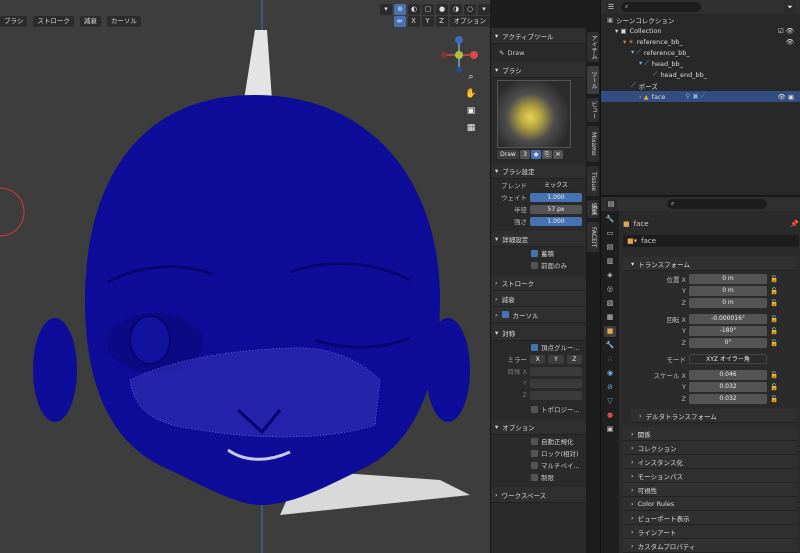  What do you see at coordinates (556, 371) in the screenshot?
I see `lock-x-field` at bounding box center [556, 371].